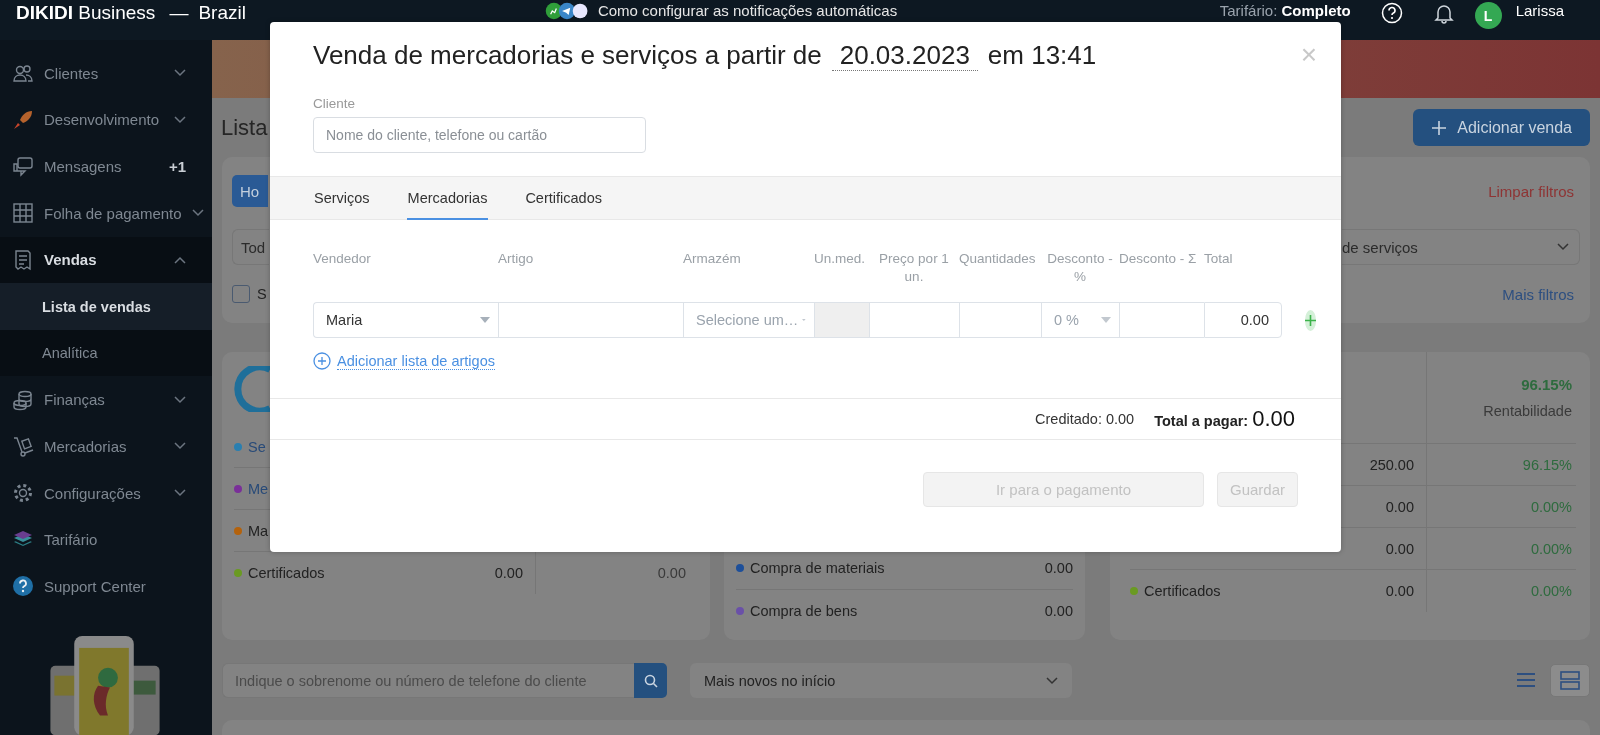  I want to click on column-header: Un.med., so click(840, 258).